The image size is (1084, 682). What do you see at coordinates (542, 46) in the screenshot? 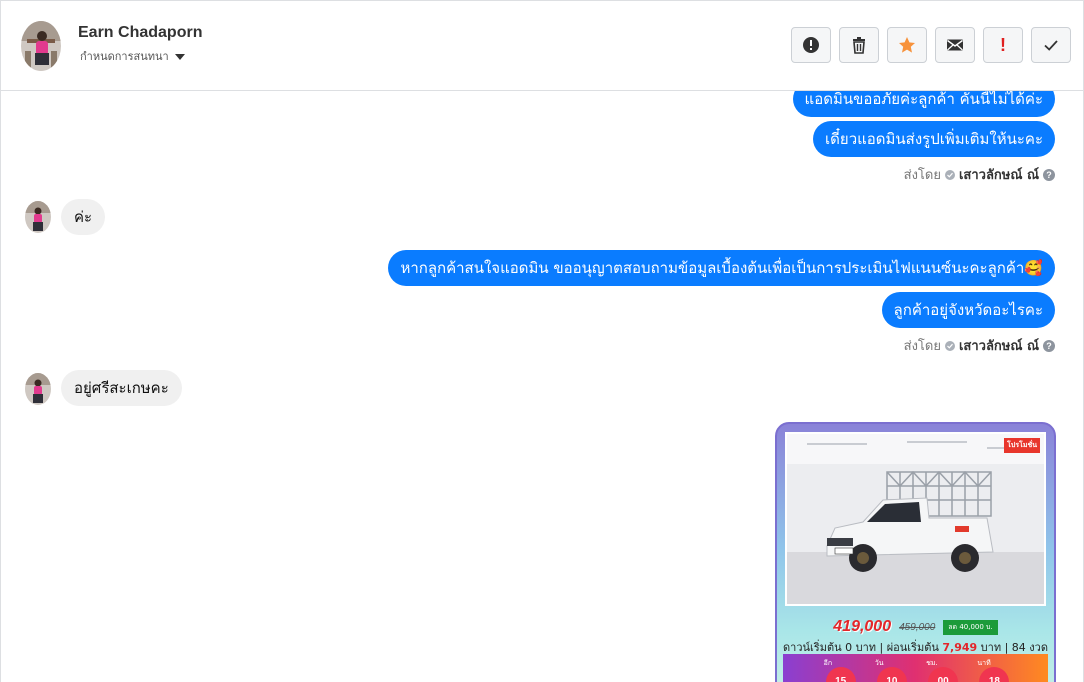
I see `conversation-header: Earn Chadaporn กำหนดการสนทนา !` at bounding box center [542, 46].